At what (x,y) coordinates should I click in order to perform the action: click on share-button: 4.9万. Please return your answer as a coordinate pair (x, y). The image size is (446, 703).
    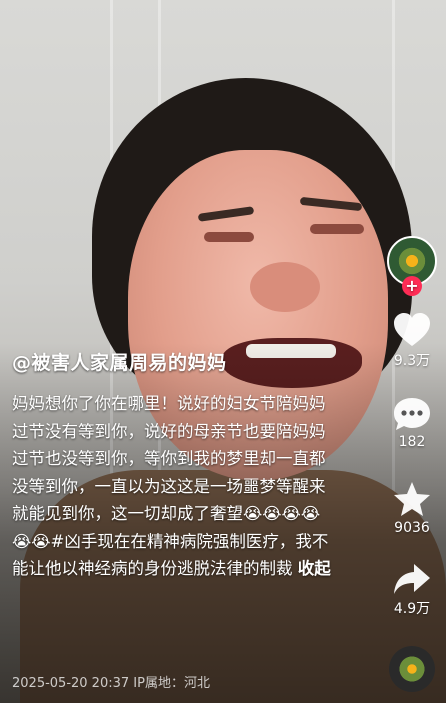
    Looking at the image, I should click on (412, 590).